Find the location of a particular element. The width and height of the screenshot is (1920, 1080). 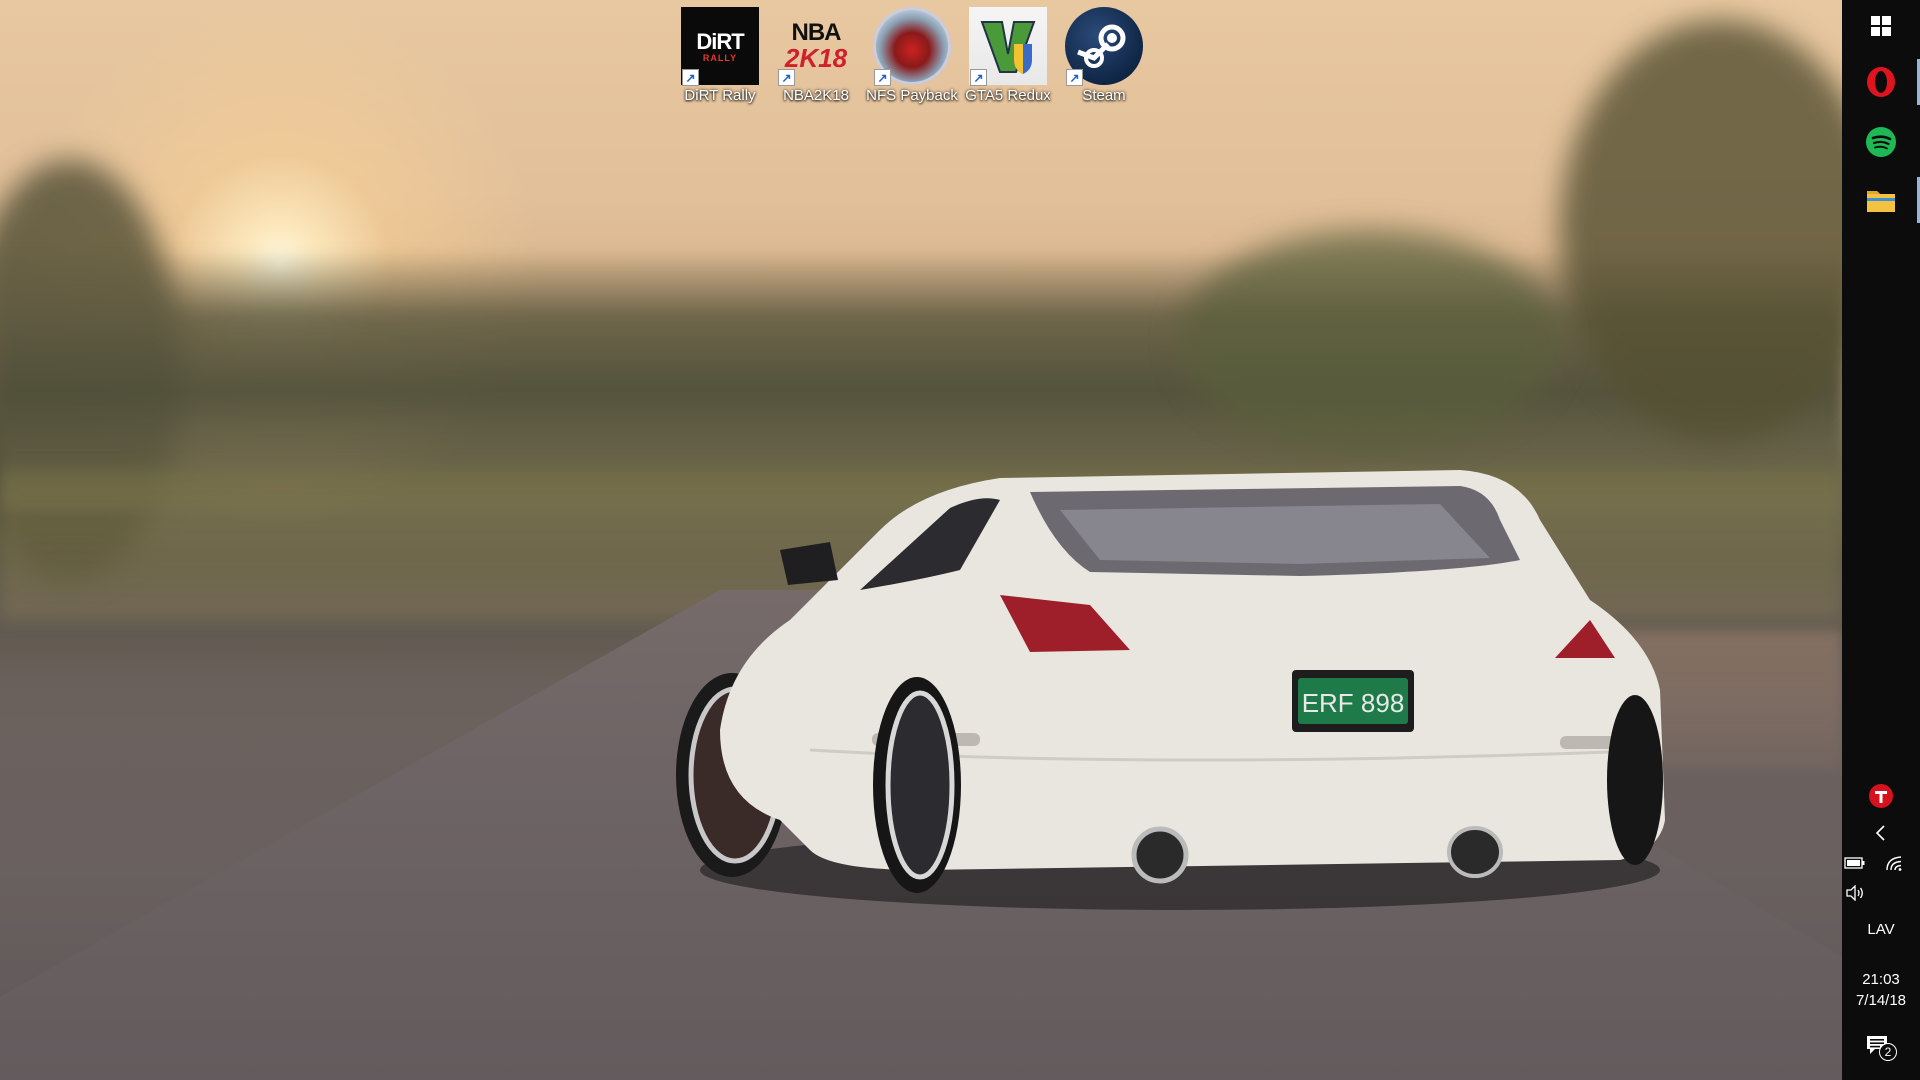

desktop-icon-label: GTA5 Redux is located at coordinates (1008, 95).